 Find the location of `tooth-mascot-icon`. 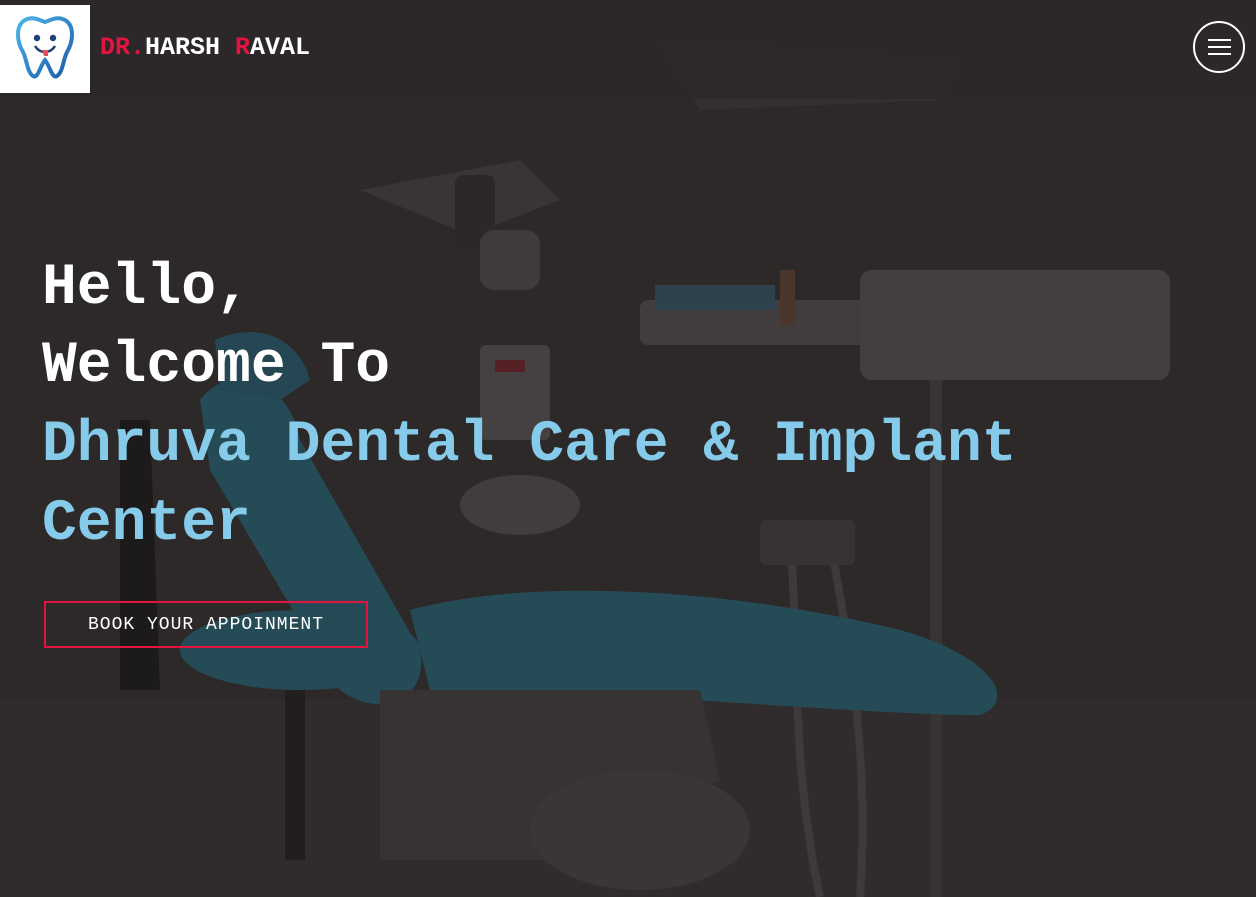

tooth-mascot-icon is located at coordinates (45, 49).